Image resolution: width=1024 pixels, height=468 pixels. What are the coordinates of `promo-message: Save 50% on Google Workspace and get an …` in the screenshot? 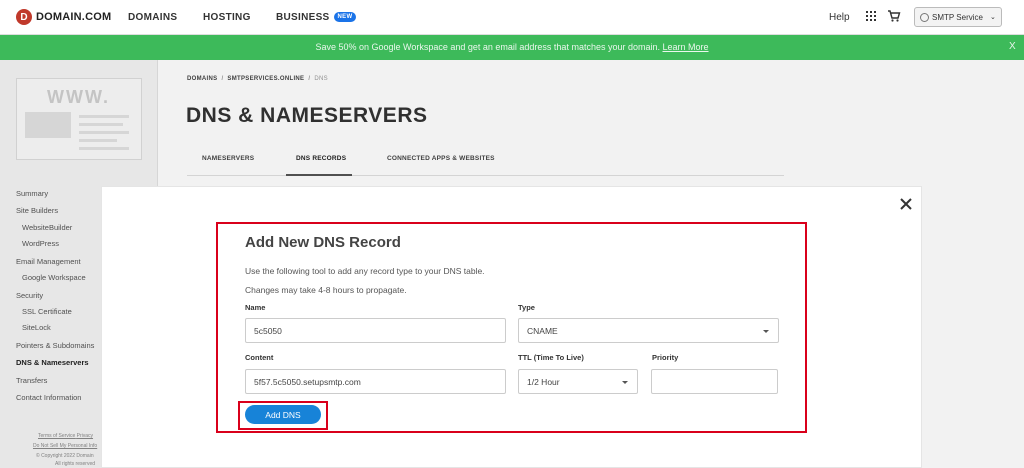 It's located at (487, 47).